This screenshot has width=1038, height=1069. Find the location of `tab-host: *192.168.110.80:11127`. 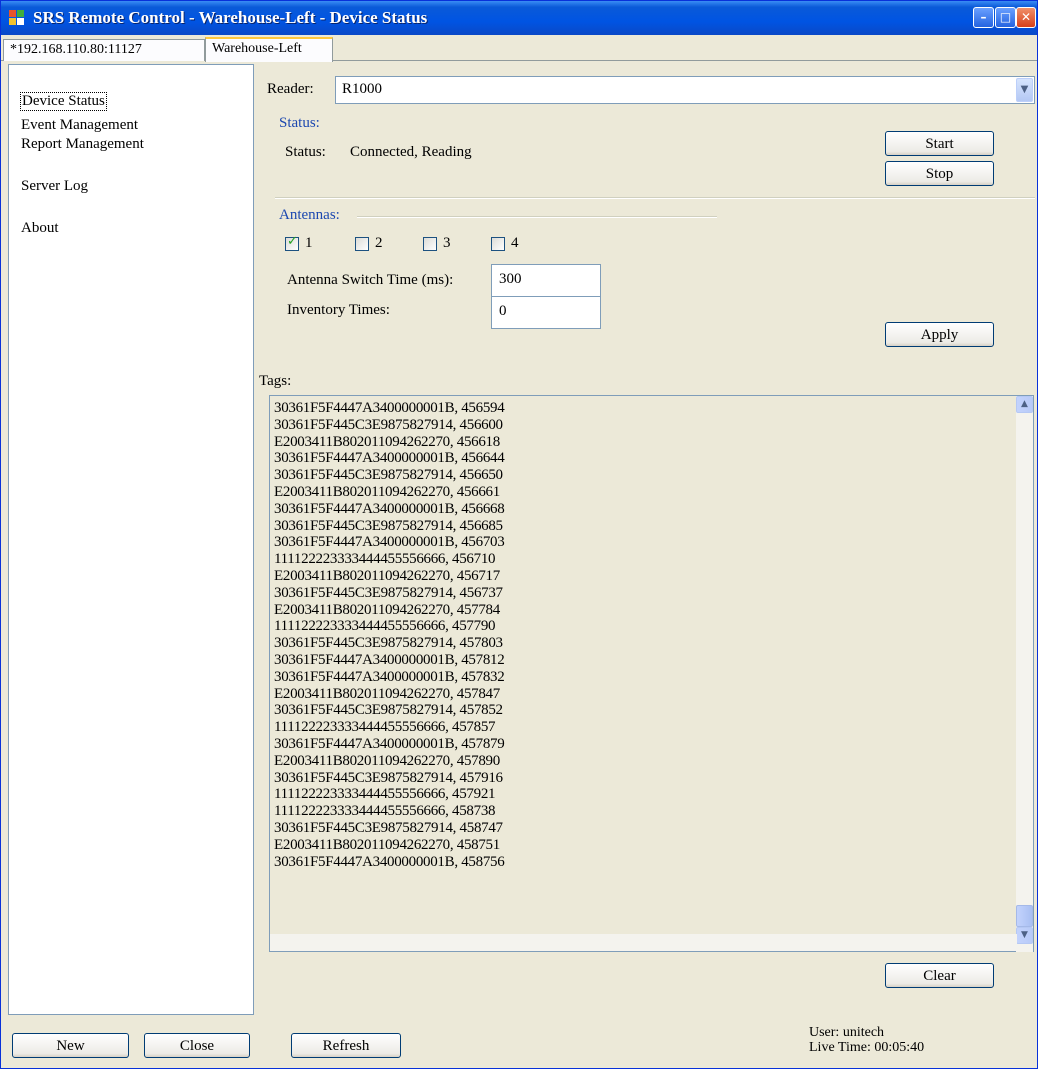

tab-host: *192.168.110.80:11127 is located at coordinates (104, 50).